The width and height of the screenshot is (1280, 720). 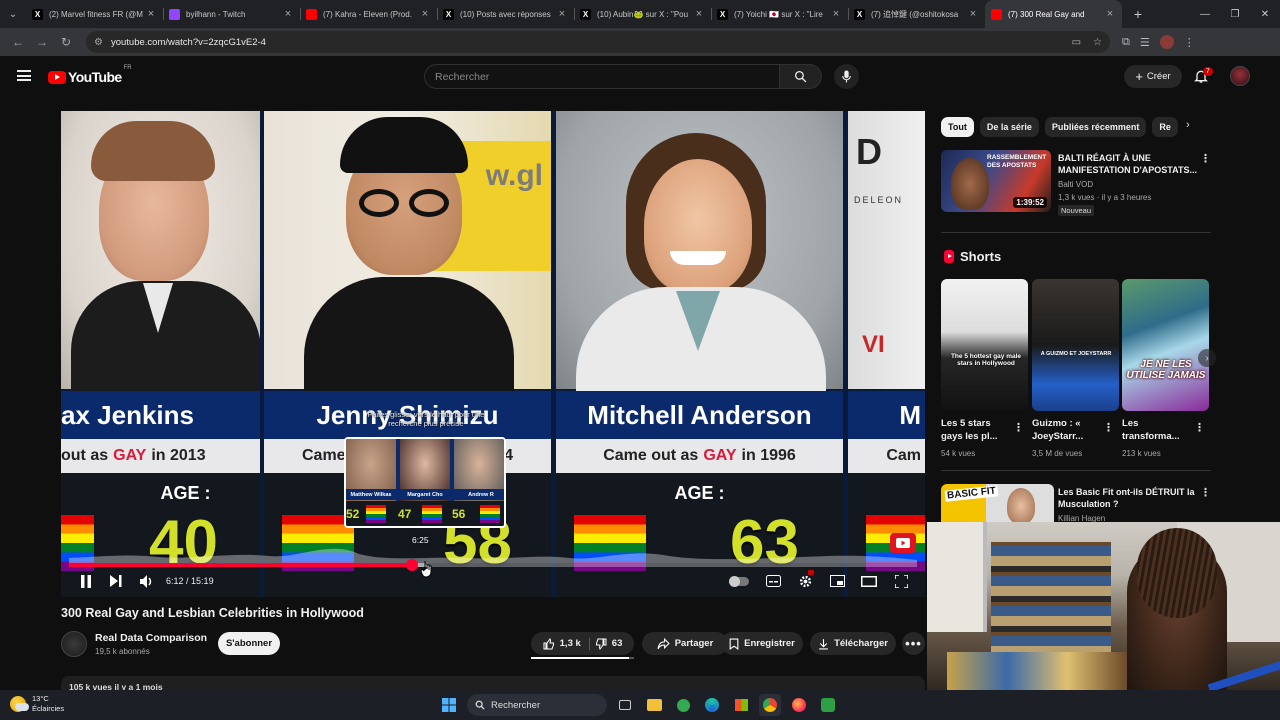 I want to click on shorts-label: Shorts, so click(x=981, y=256).